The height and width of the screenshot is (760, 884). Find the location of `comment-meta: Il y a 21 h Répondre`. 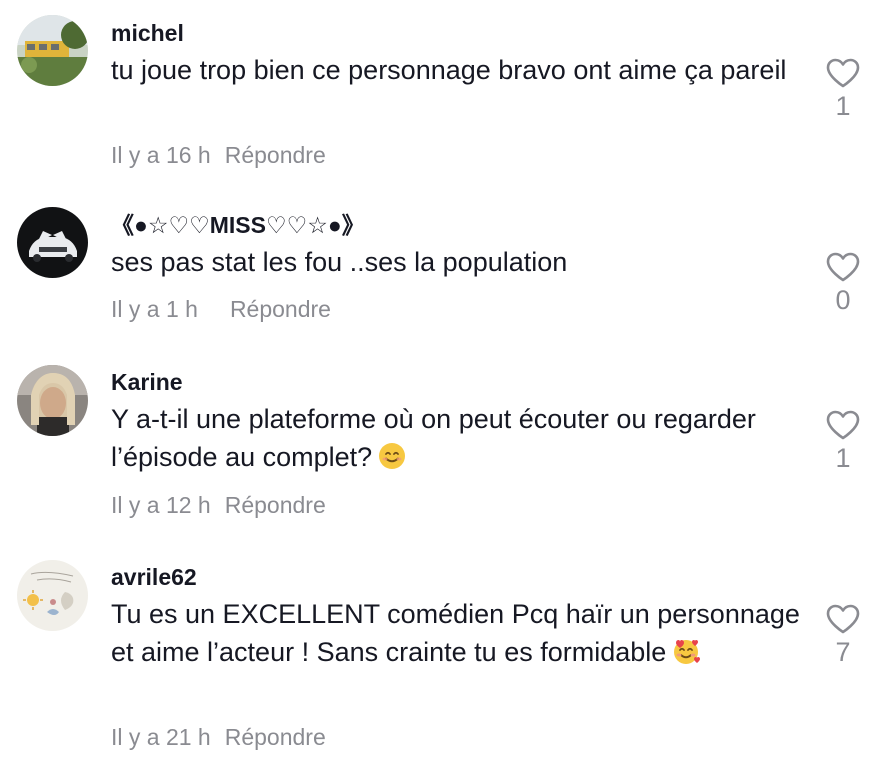

comment-meta: Il y a 21 h Répondre is located at coordinates (218, 737).